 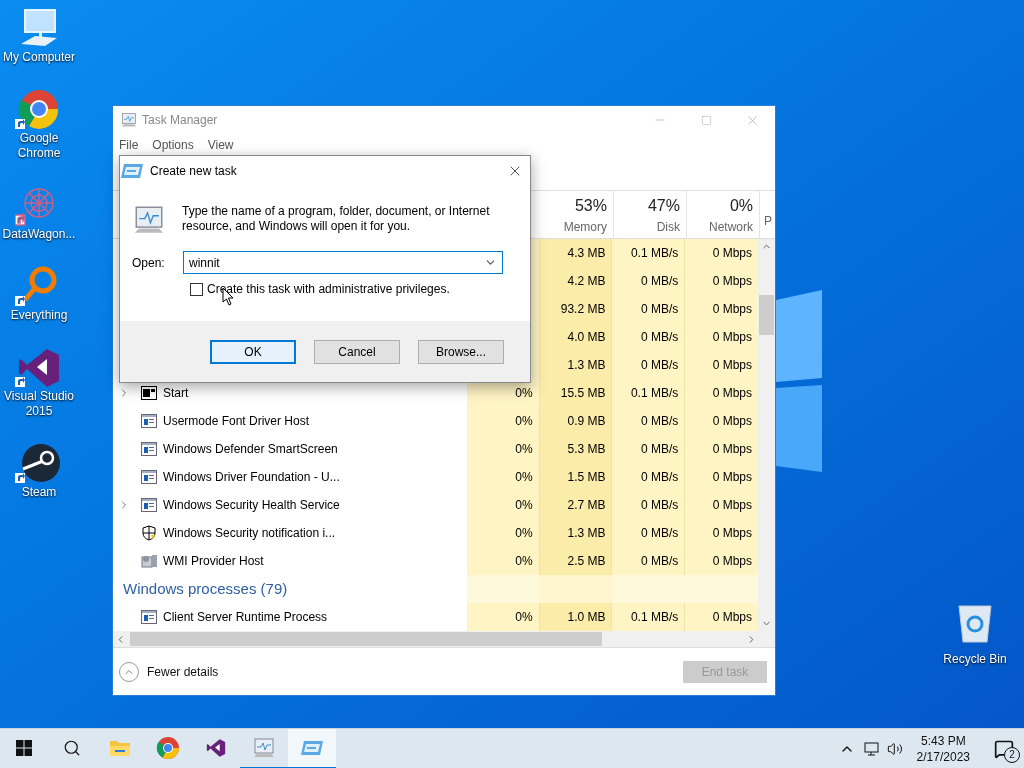 What do you see at coordinates (766, 435) in the screenshot?
I see `vertical-scrollbar` at bounding box center [766, 435].